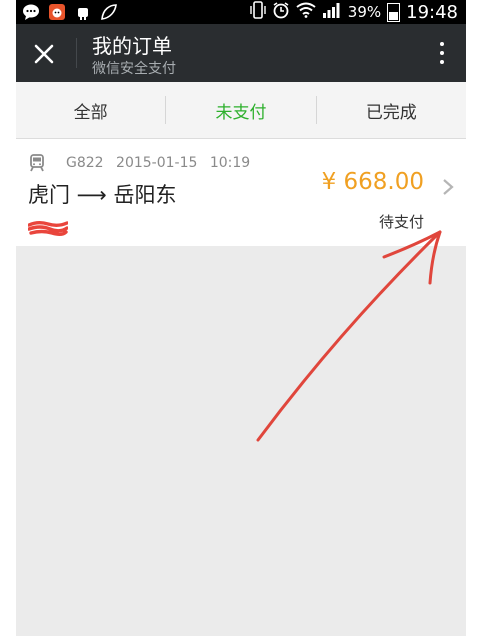  What do you see at coordinates (306, 12) in the screenshot?
I see `wifi-icon` at bounding box center [306, 12].